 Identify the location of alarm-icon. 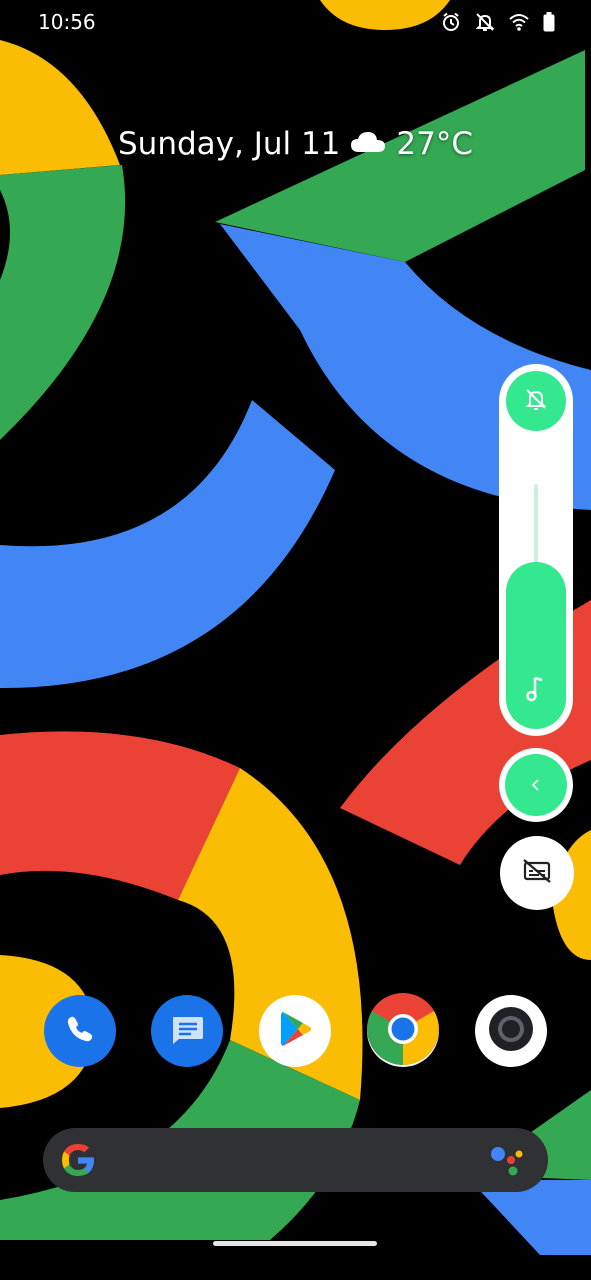
(451, 22).